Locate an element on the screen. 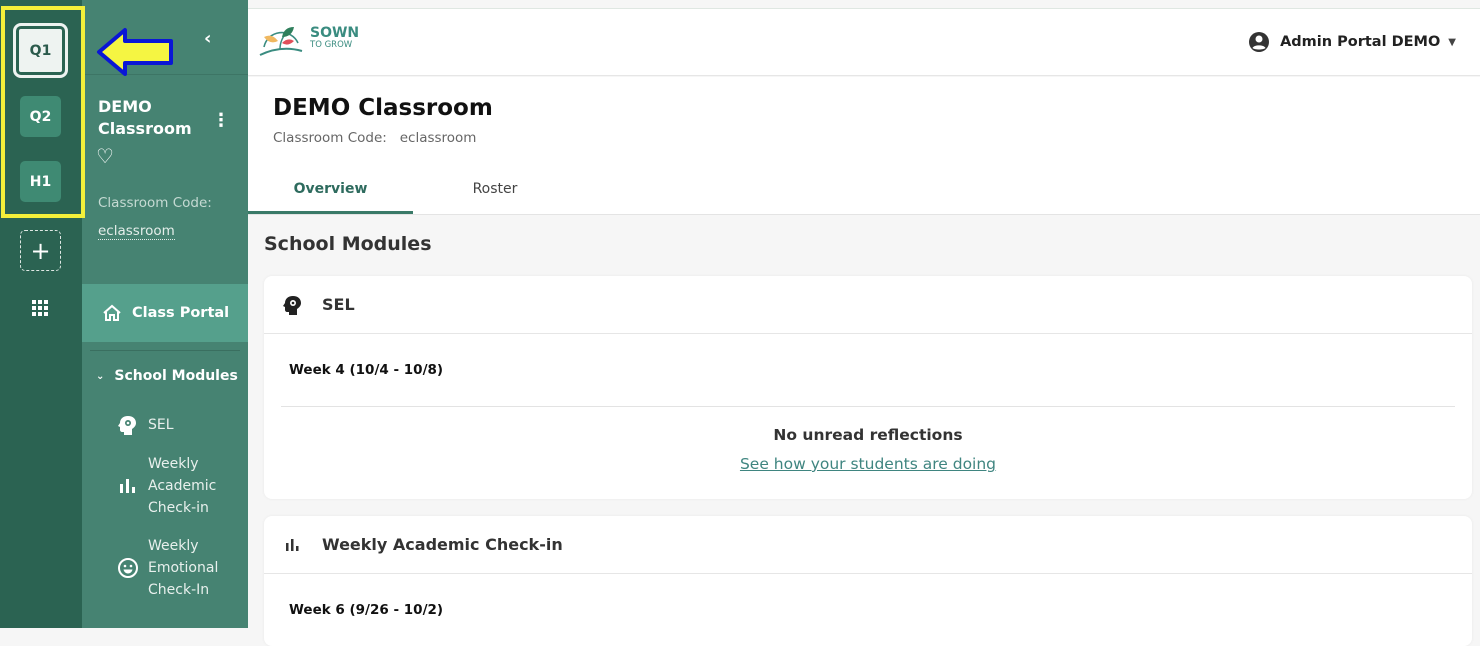  card-divider is located at coordinates (868, 406).